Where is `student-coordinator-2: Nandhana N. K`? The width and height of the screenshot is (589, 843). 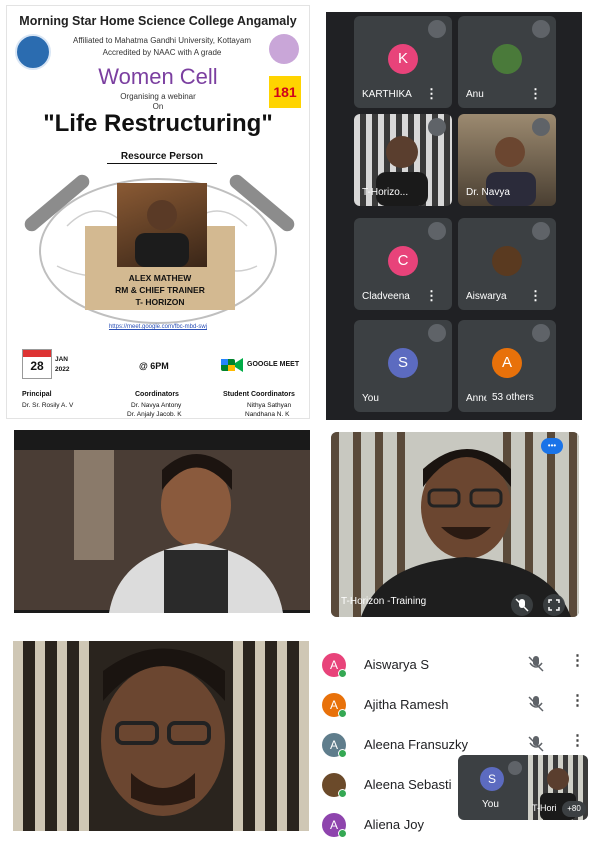 student-coordinator-2: Nandhana N. K is located at coordinates (267, 414).